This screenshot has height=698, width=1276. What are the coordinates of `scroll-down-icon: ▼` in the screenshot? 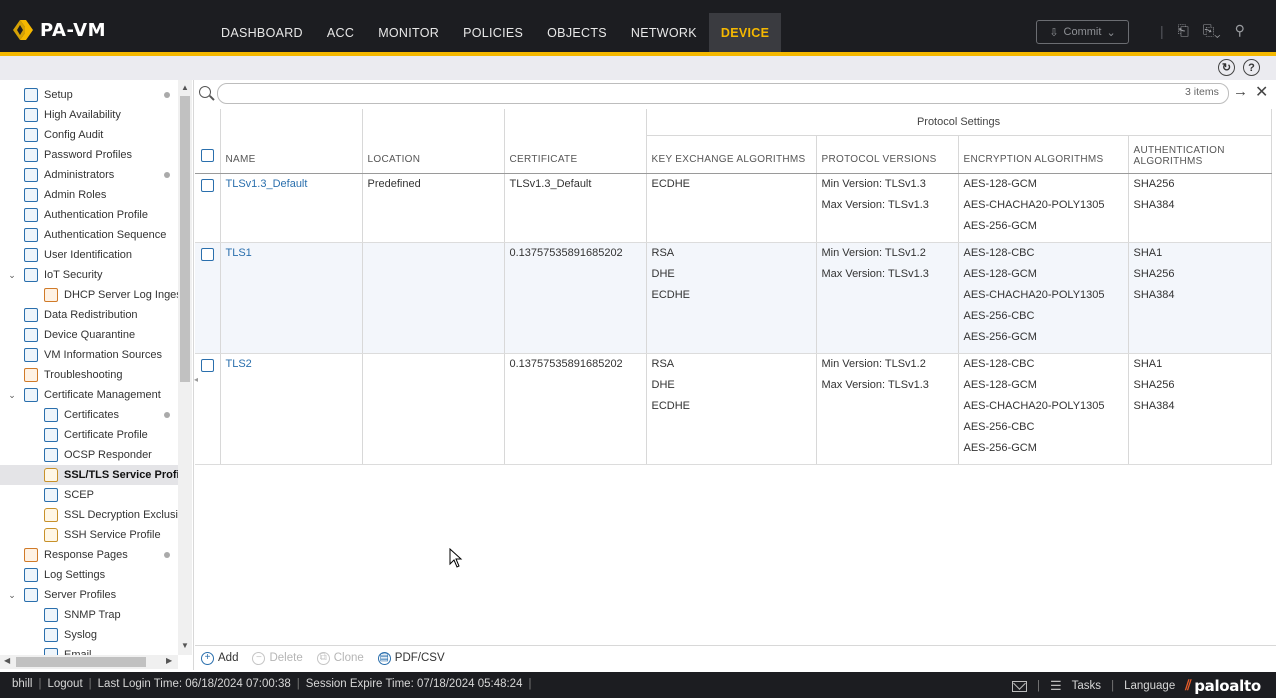 It's located at (185, 645).